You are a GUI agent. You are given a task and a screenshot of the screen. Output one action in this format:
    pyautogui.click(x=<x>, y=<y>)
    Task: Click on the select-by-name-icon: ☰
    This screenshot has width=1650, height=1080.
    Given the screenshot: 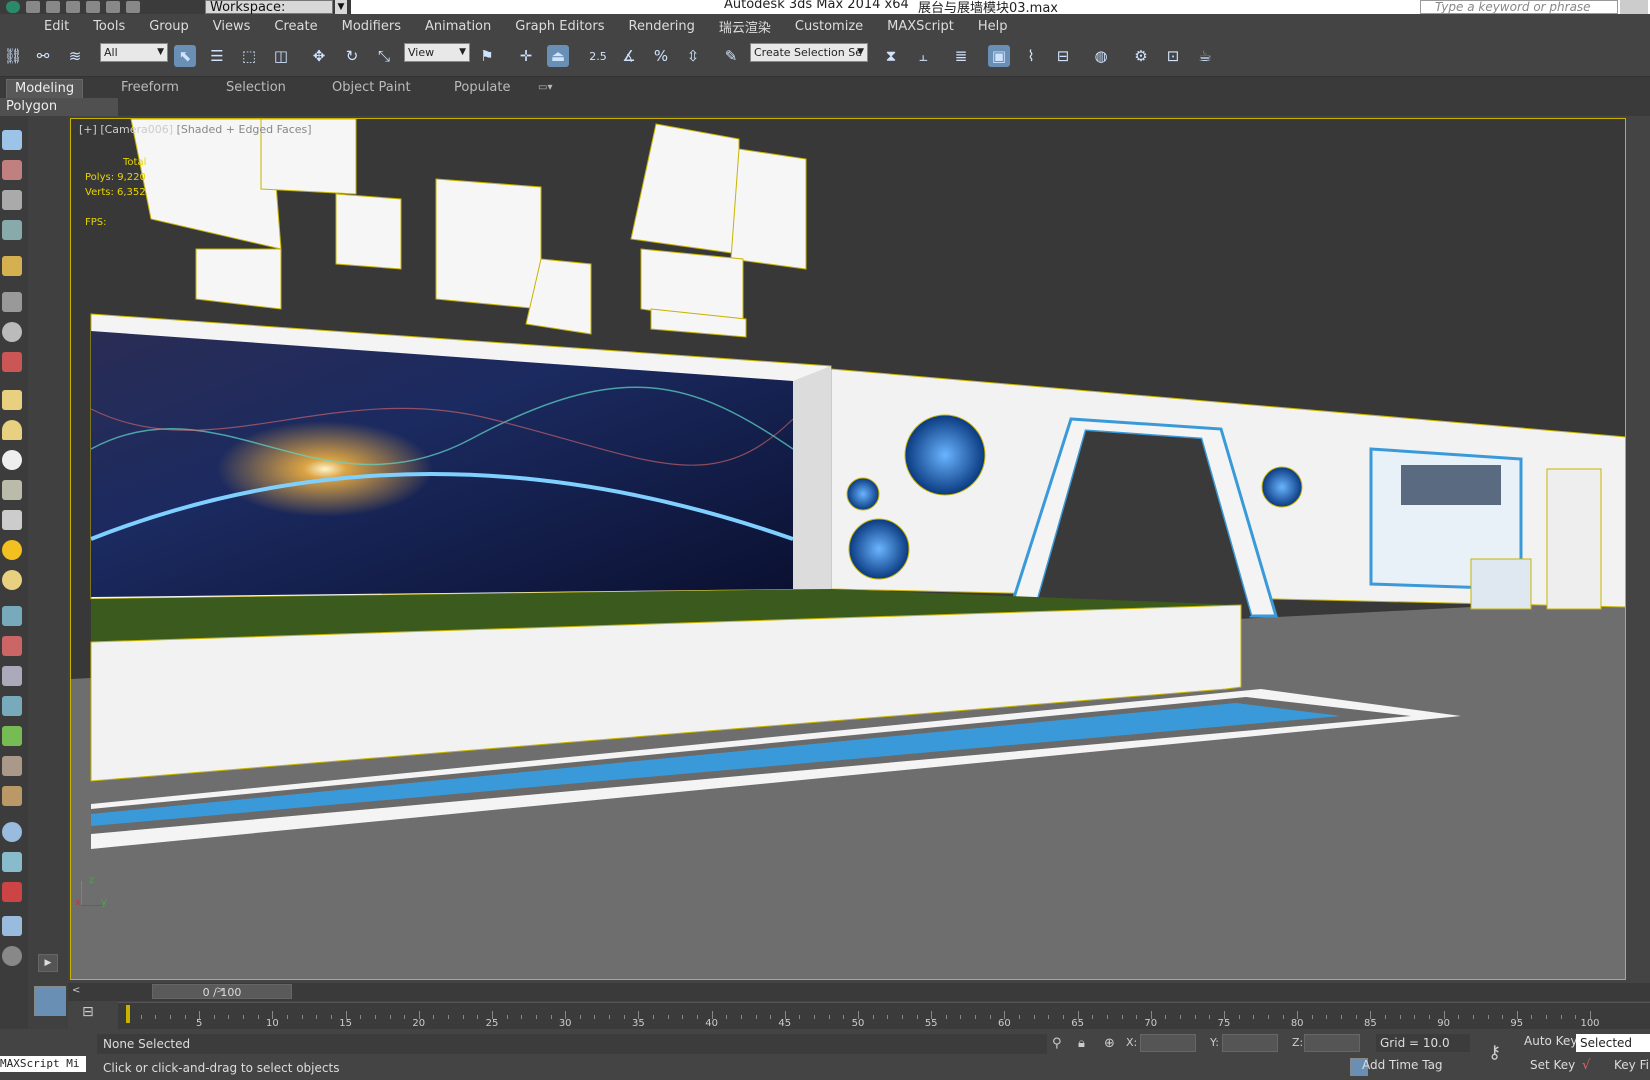 What is the action you would take?
    pyautogui.click(x=217, y=56)
    